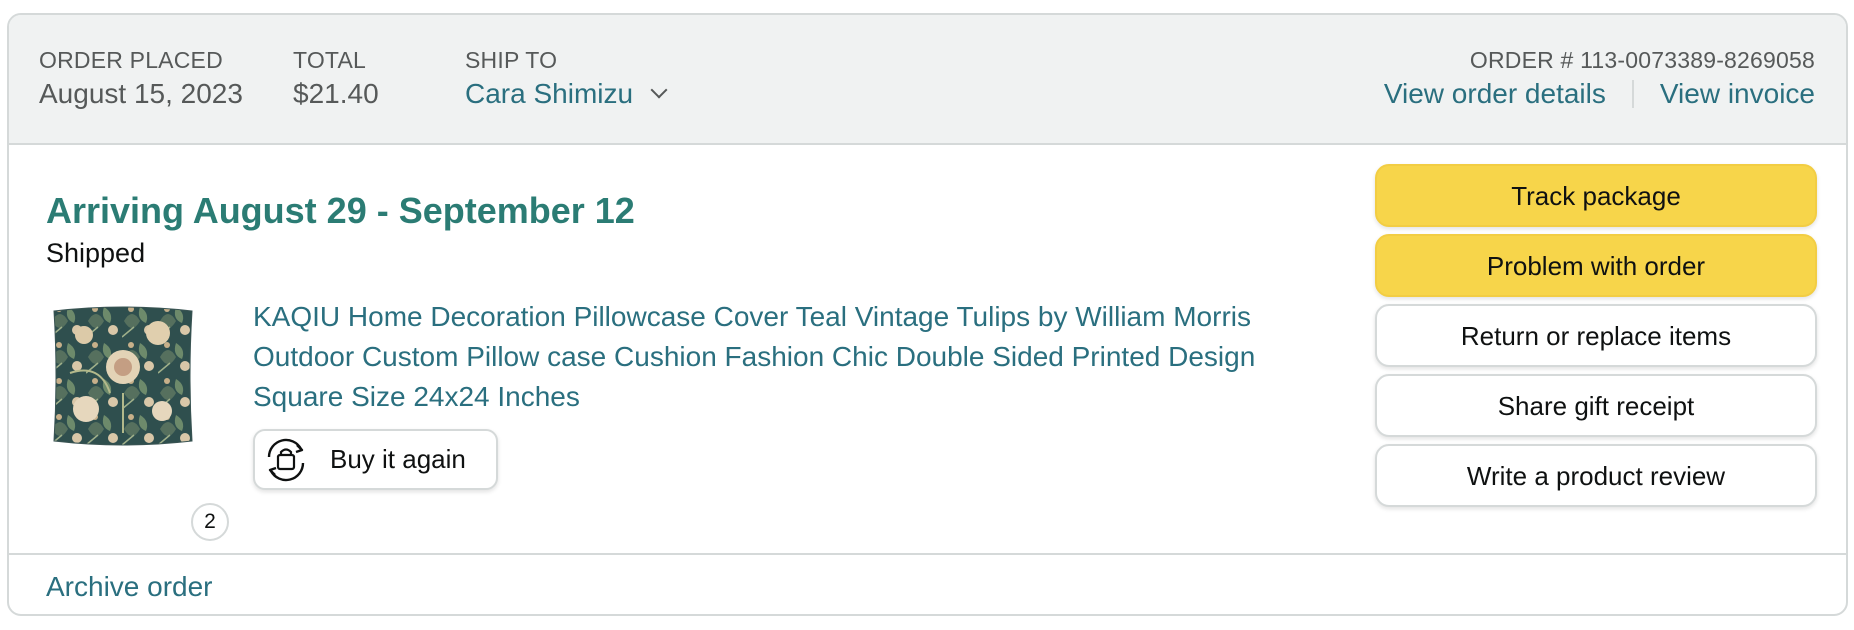 Image resolution: width=1854 pixels, height=630 pixels. Describe the element at coordinates (927, 583) in the screenshot. I see `order-footer: Archive order` at that location.